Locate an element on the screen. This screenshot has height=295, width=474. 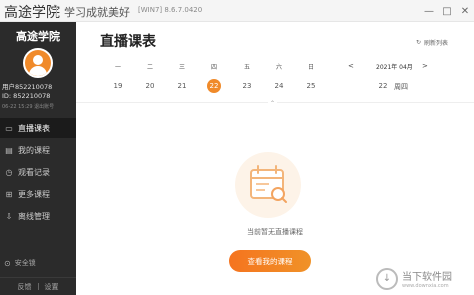
user-id: ID: 852210078 is located at coordinates (26, 96).